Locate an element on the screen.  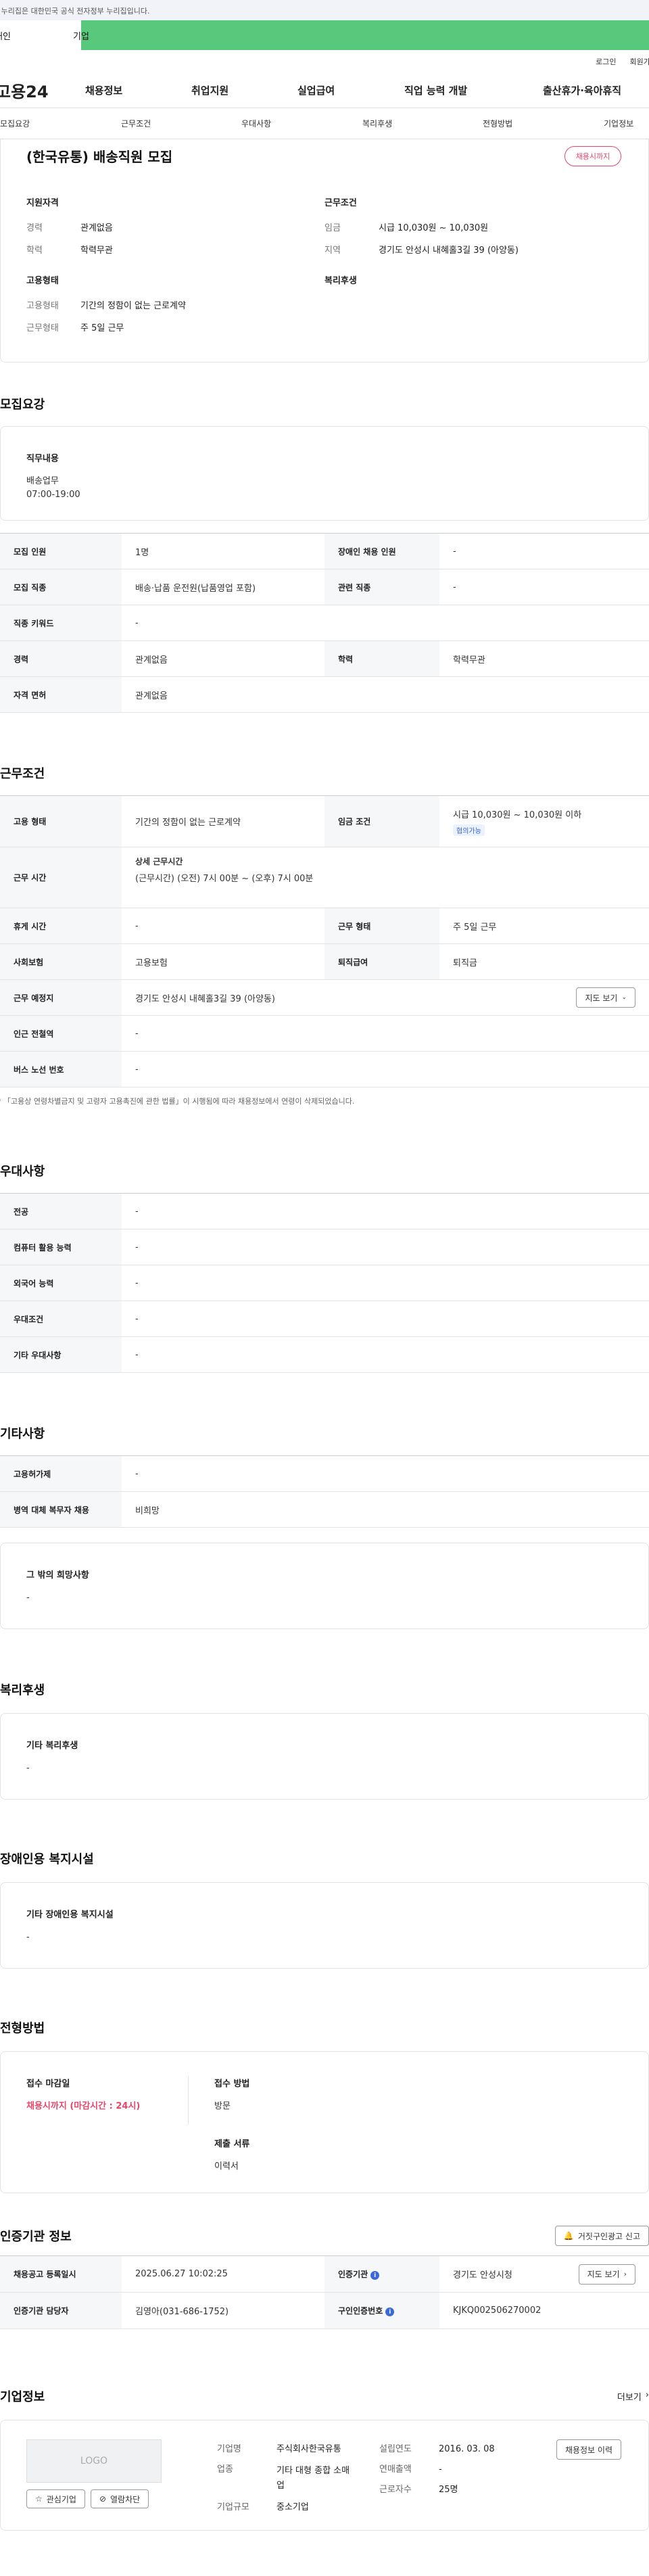
emp-value: 기간의 정함이 없는 근로계약 is located at coordinates (133, 306).